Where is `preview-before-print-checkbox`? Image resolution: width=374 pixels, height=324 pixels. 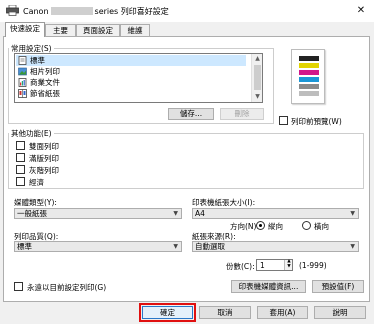 preview-before-print-checkbox is located at coordinates (283, 120).